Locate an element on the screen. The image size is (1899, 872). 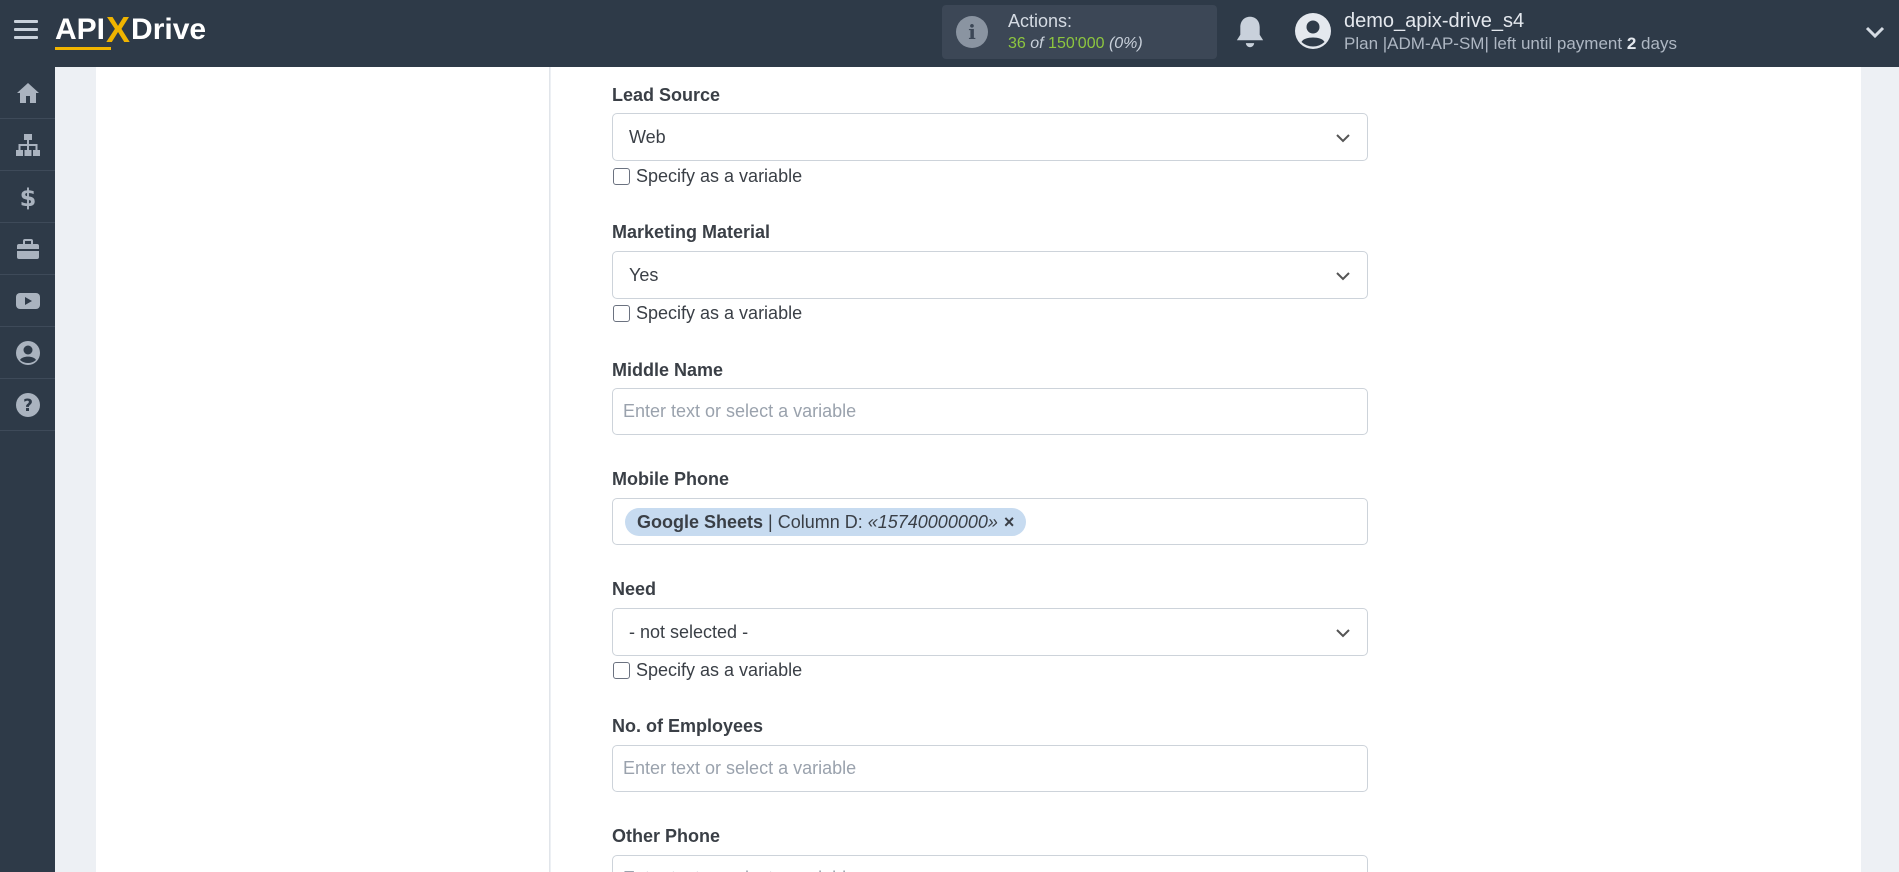
avatar-icon is located at coordinates (1313, 31).